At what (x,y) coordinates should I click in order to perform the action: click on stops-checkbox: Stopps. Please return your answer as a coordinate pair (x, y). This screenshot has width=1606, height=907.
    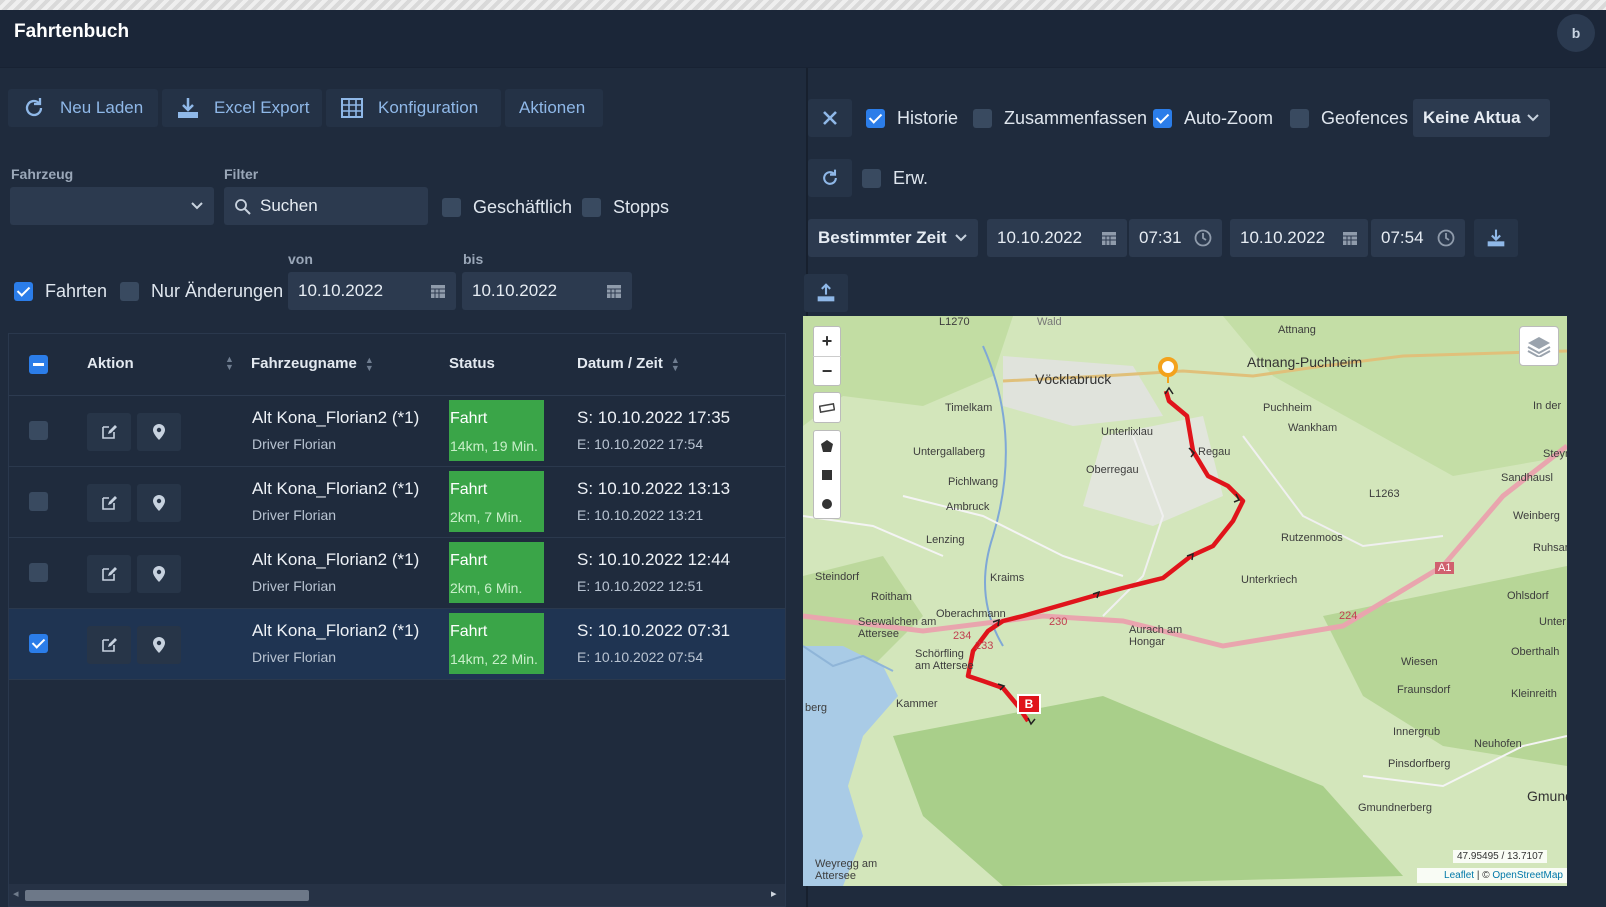
    Looking at the image, I should click on (625, 207).